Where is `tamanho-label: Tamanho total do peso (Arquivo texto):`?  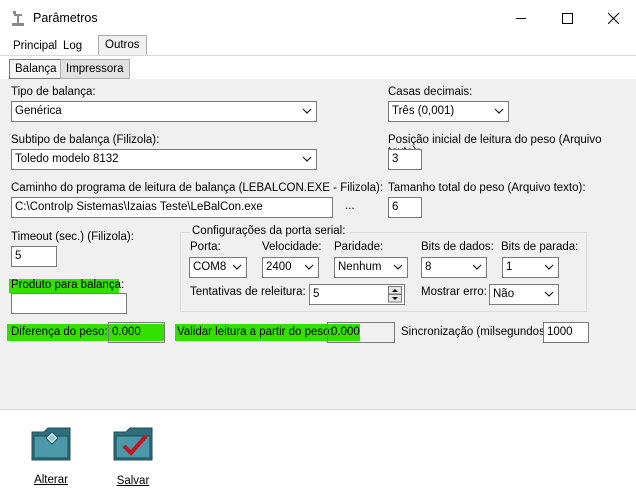 tamanho-label: Tamanho total do peso (Arquivo texto): is located at coordinates (487, 188).